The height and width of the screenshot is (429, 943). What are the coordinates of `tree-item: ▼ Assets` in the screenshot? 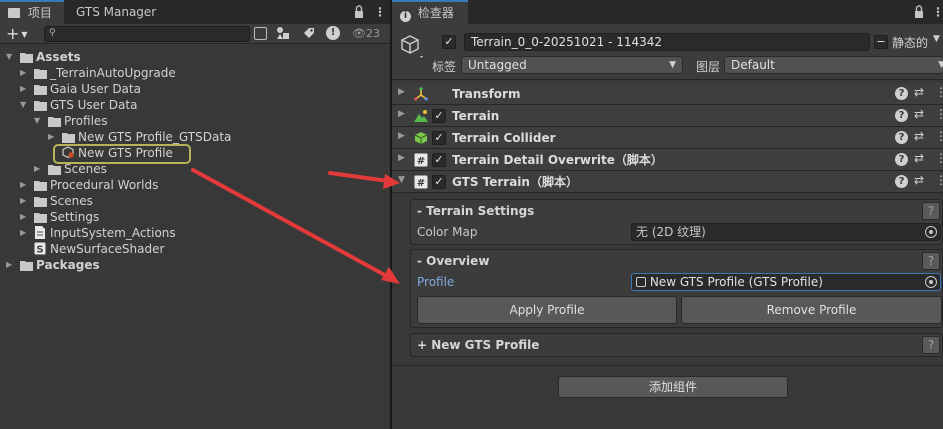 It's located at (195, 57).